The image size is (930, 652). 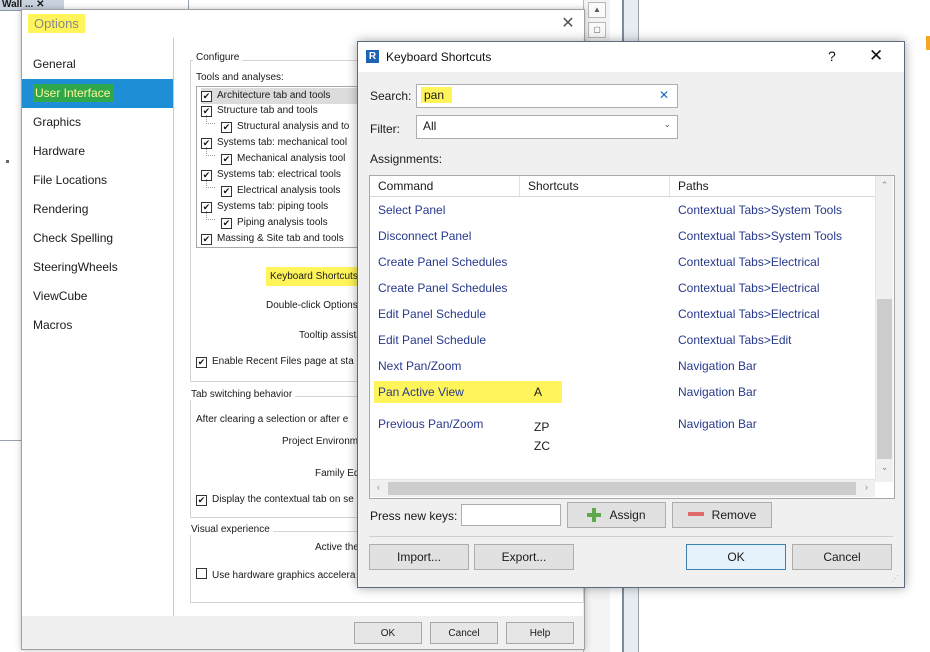 What do you see at coordinates (97, 238) in the screenshot?
I see `nav-item-check-spelling: Check Spelling` at bounding box center [97, 238].